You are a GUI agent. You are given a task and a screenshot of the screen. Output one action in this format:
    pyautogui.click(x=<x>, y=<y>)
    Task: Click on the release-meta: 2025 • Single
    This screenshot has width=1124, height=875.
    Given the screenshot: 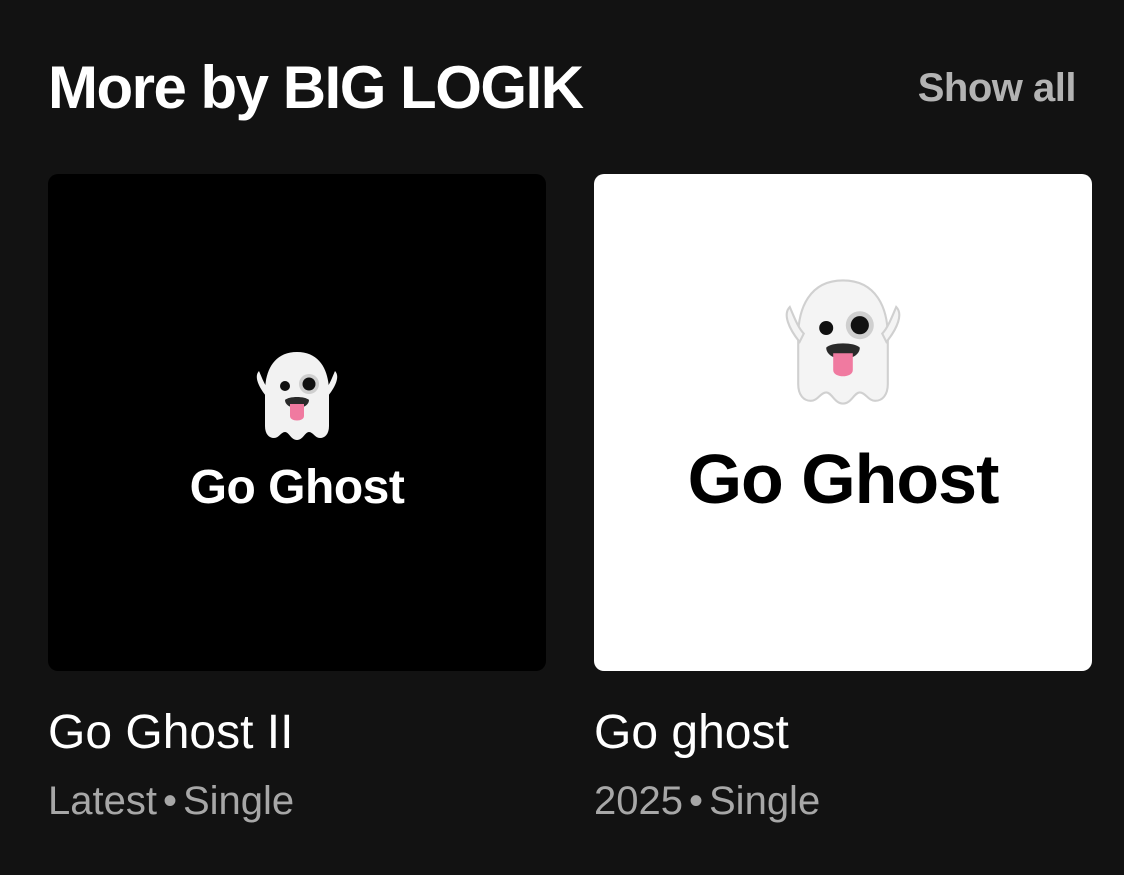 What is the action you would take?
    pyautogui.click(x=843, y=801)
    